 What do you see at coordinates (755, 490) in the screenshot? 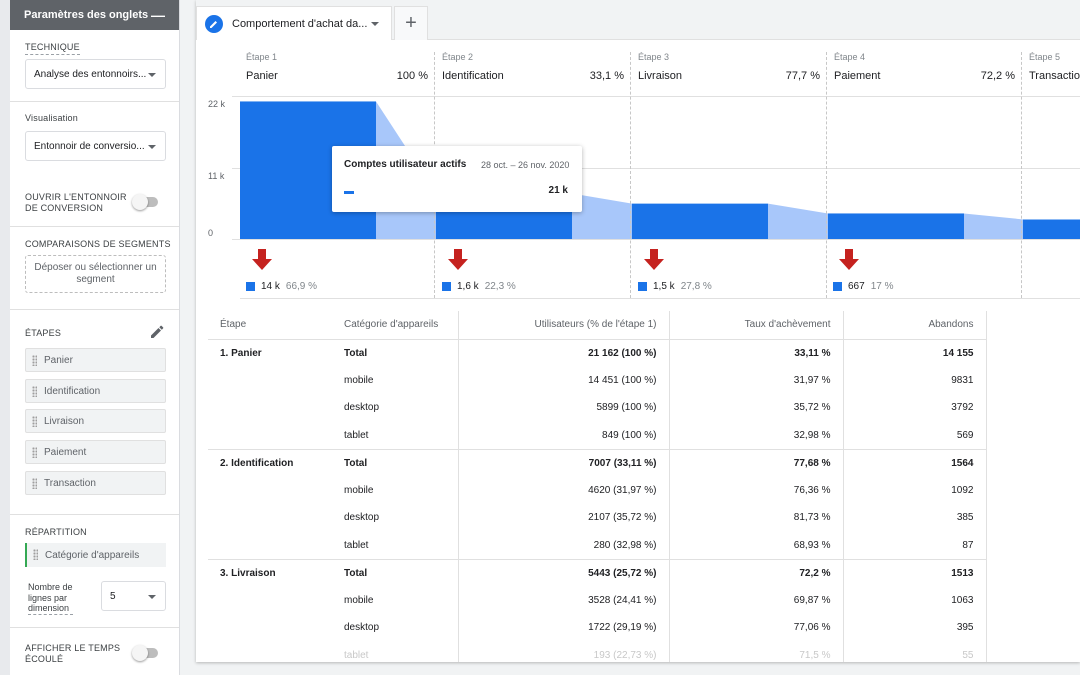
I see `completion-cell: 76,36 %` at bounding box center [755, 490].